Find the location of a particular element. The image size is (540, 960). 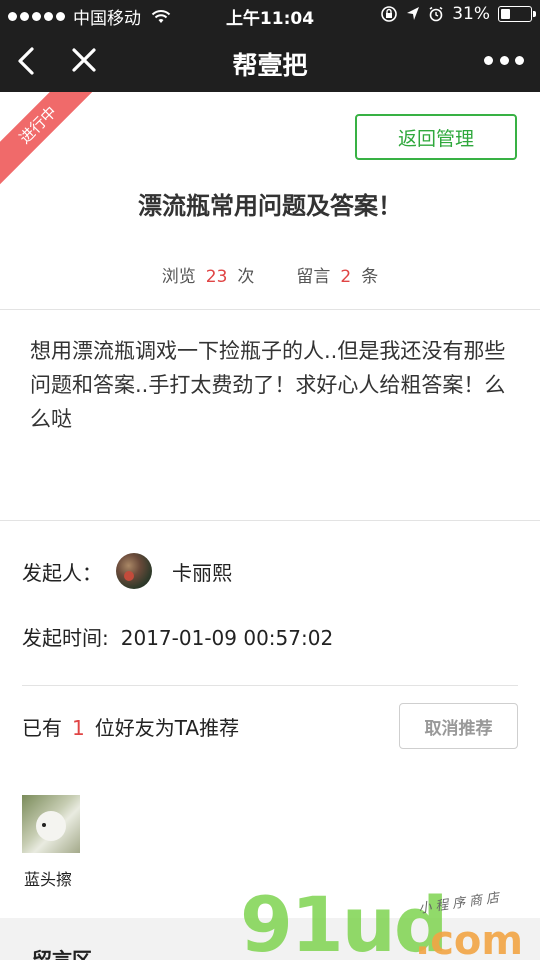

views-stat: 浏览 23 次 is located at coordinates (208, 274).